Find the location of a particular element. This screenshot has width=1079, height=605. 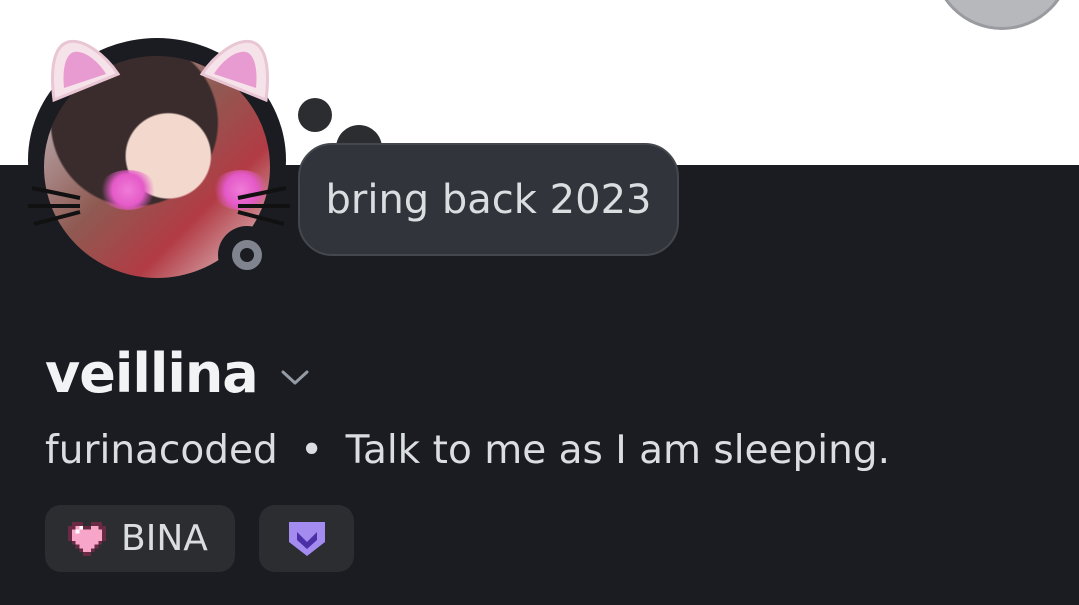

pixel-heart-icon is located at coordinates (87, 538).